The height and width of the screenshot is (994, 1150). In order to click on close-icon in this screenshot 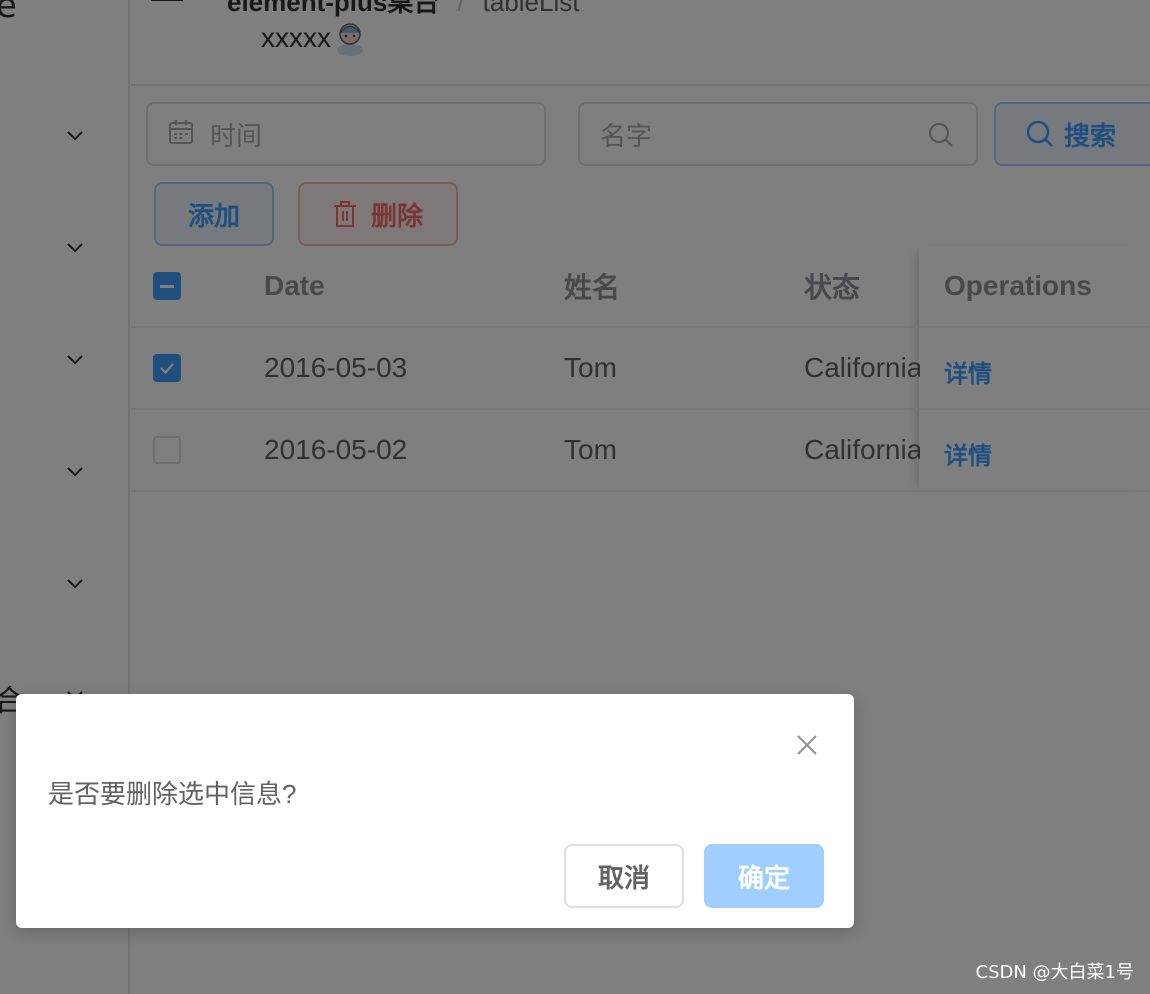, I will do `click(807, 745)`.